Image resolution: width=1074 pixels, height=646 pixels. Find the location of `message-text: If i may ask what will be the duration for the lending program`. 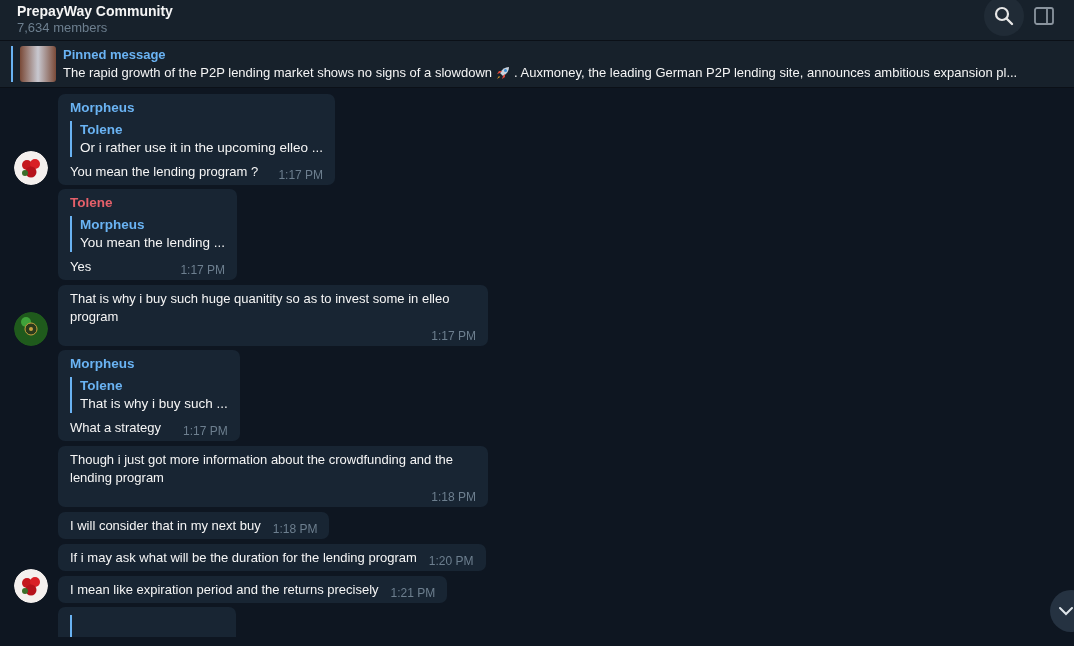

message-text: If i may ask what will be the duration for the lending program is located at coordinates (243, 558).